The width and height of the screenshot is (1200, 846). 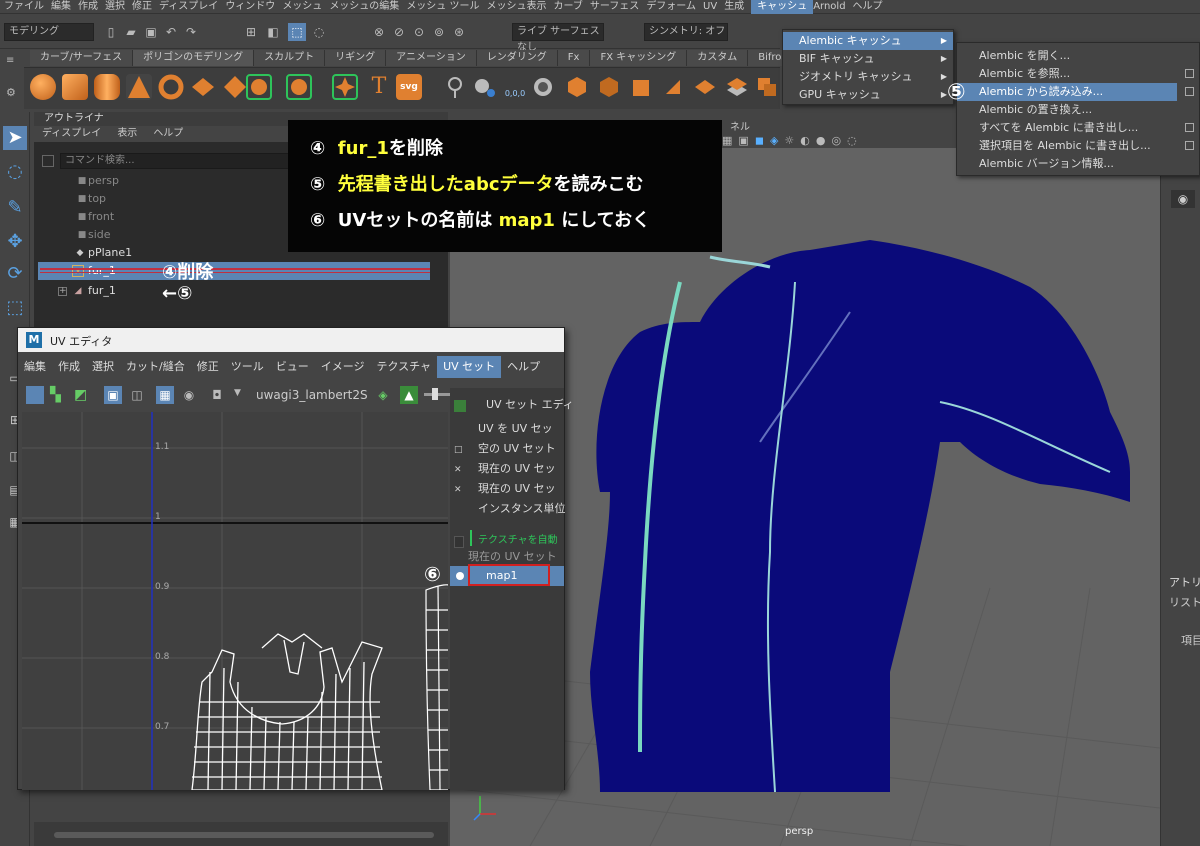 What do you see at coordinates (782, 7) in the screenshot?
I see `menu-16: キャッシュ` at bounding box center [782, 7].